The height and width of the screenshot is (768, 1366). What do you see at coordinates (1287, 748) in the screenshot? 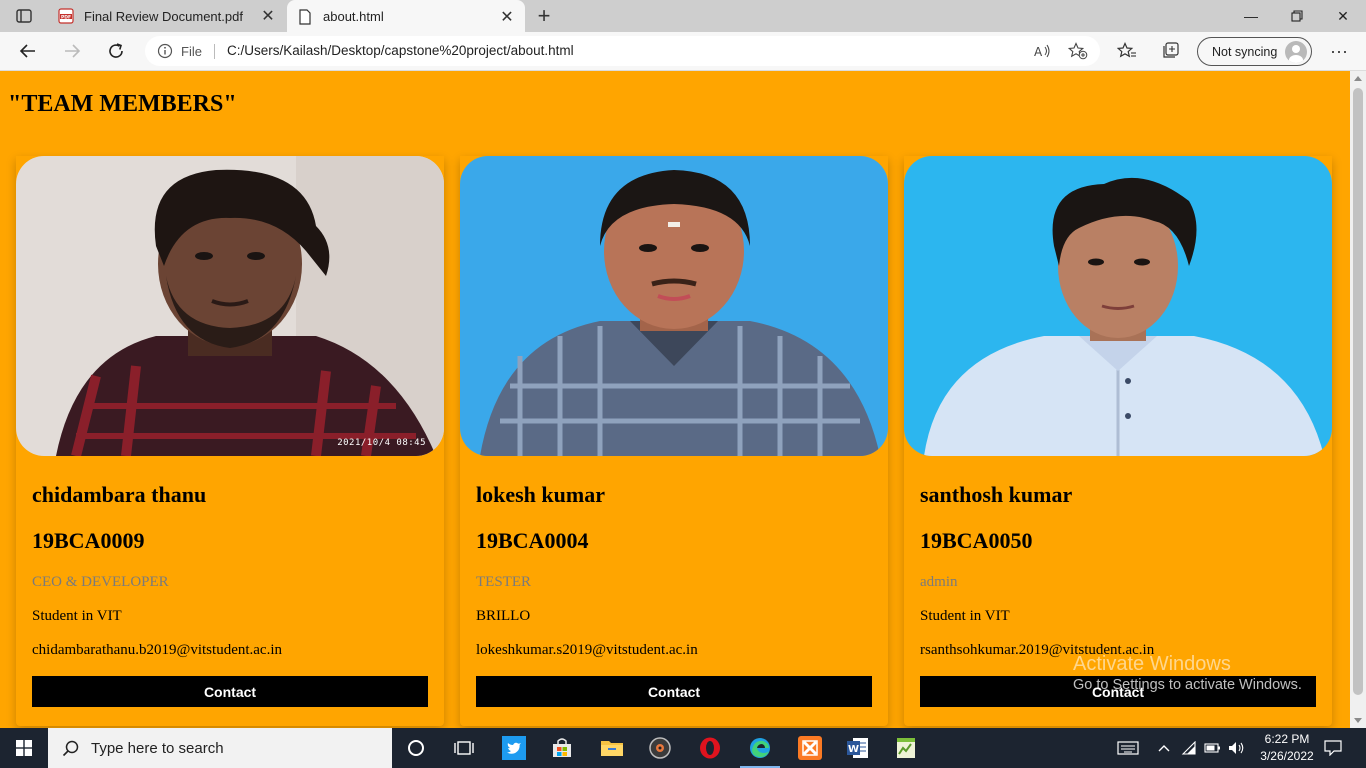
I see `taskbar-clock: 6:22 PM 3/26/2022` at bounding box center [1287, 748].